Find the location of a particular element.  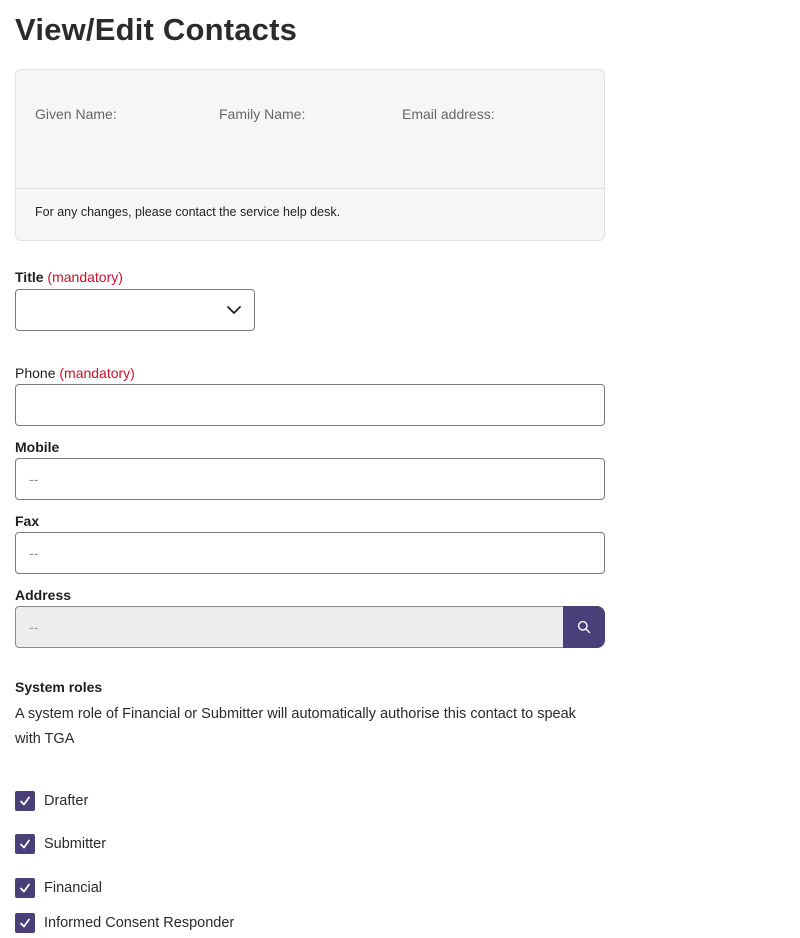

fax-label: Fax is located at coordinates (27, 521).